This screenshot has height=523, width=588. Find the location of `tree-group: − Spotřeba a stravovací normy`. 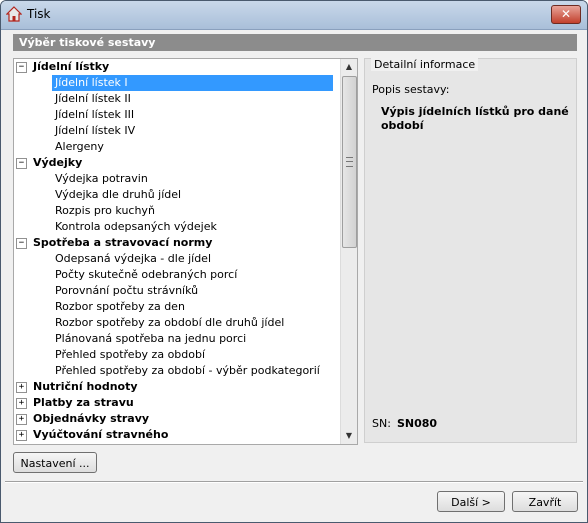

tree-group: − Spotřeba a stravovací normy is located at coordinates (114, 243).